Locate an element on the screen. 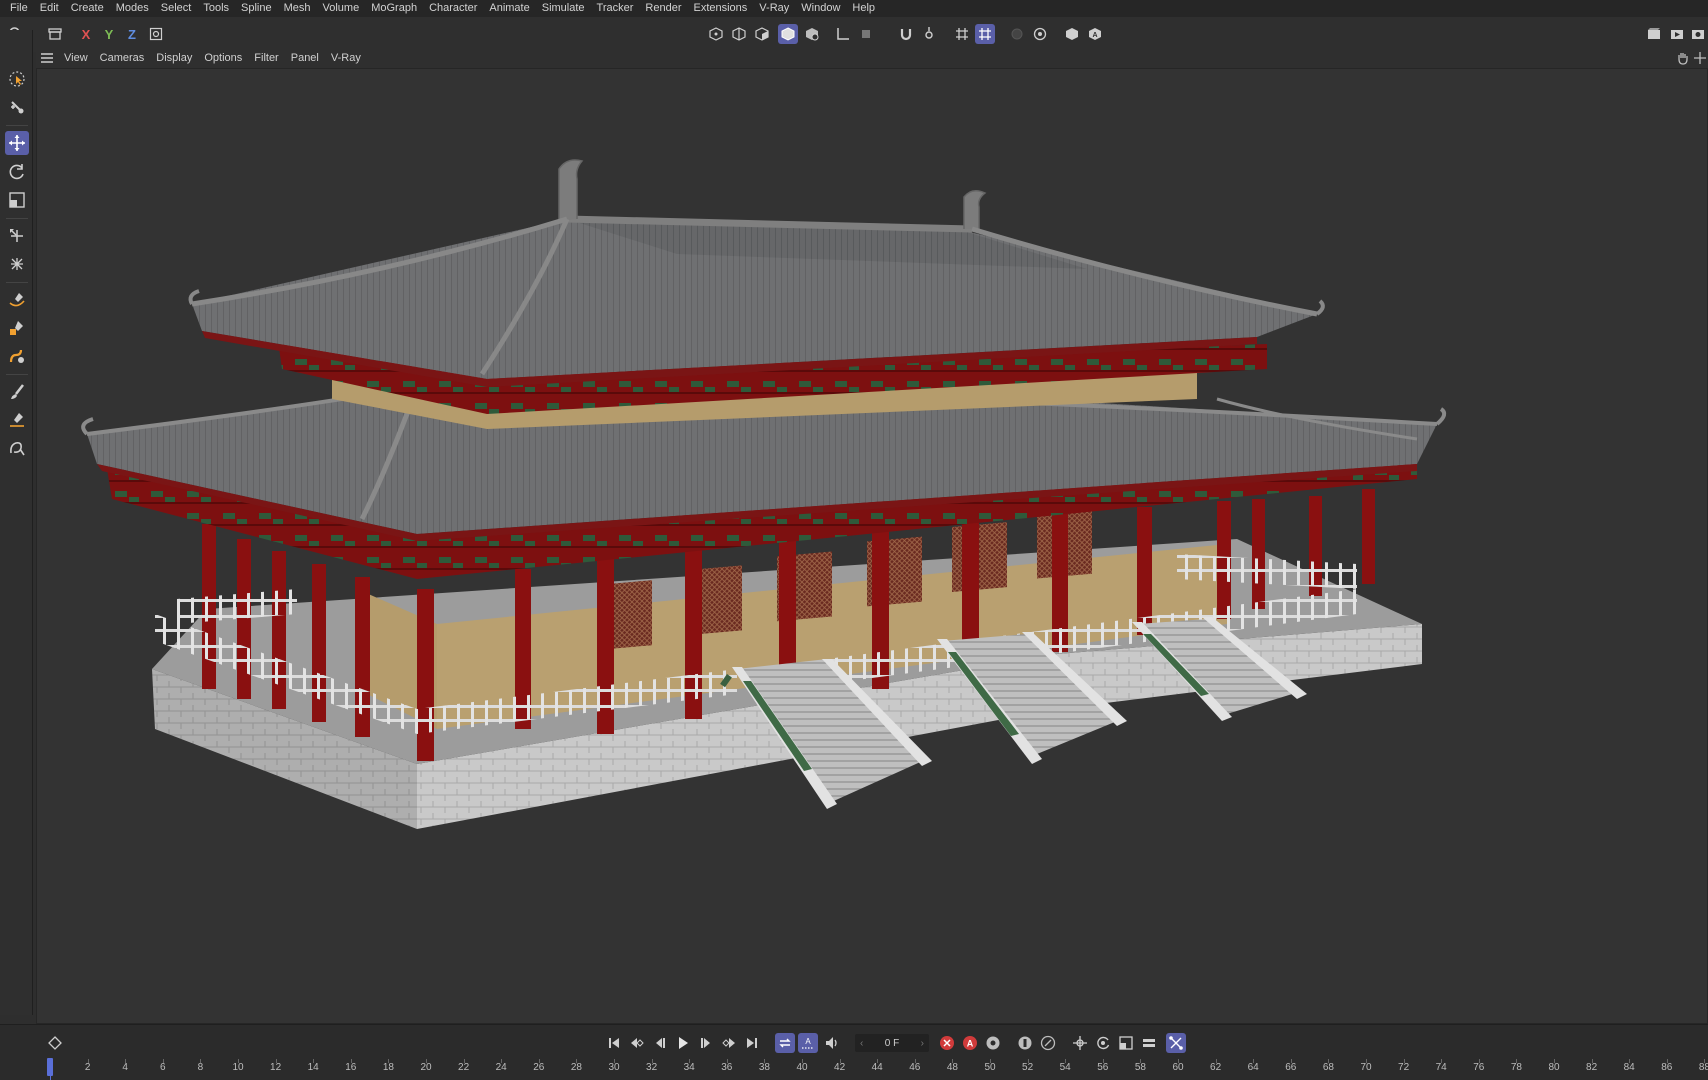 The width and height of the screenshot is (1708, 1080). model-mode-icon is located at coordinates (788, 34).